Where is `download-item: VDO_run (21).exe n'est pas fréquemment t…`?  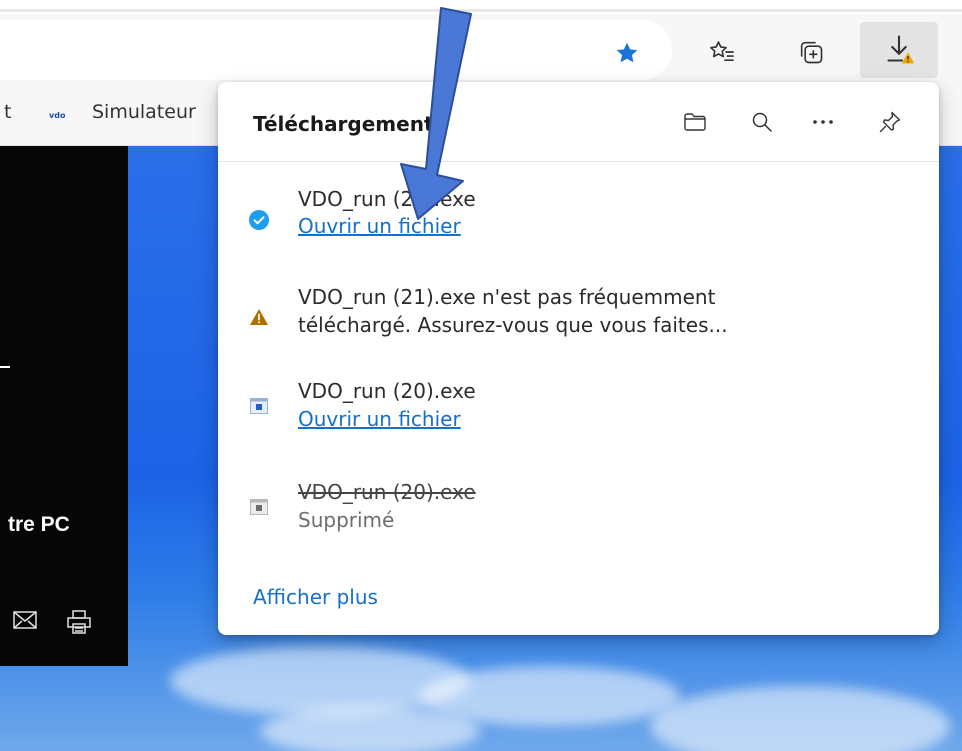 download-item: VDO_run (21).exe n'est pas fréquemment t… is located at coordinates (578, 322).